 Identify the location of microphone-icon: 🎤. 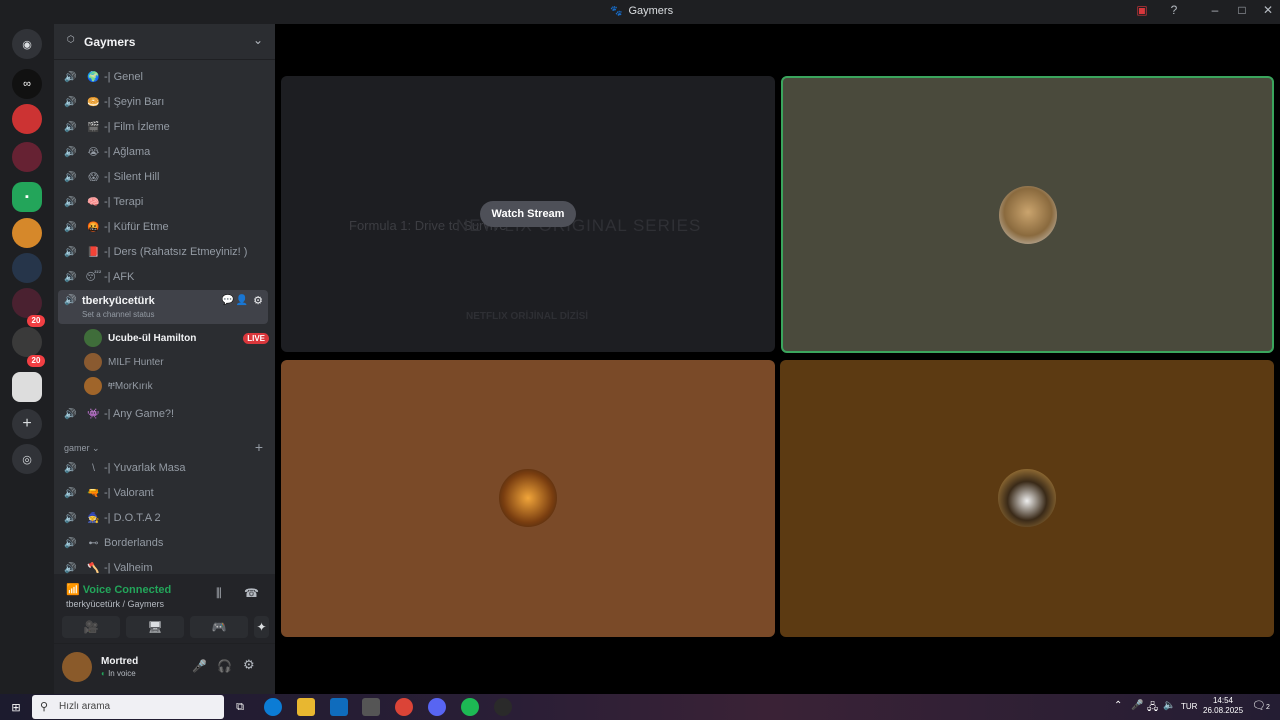
(199, 666).